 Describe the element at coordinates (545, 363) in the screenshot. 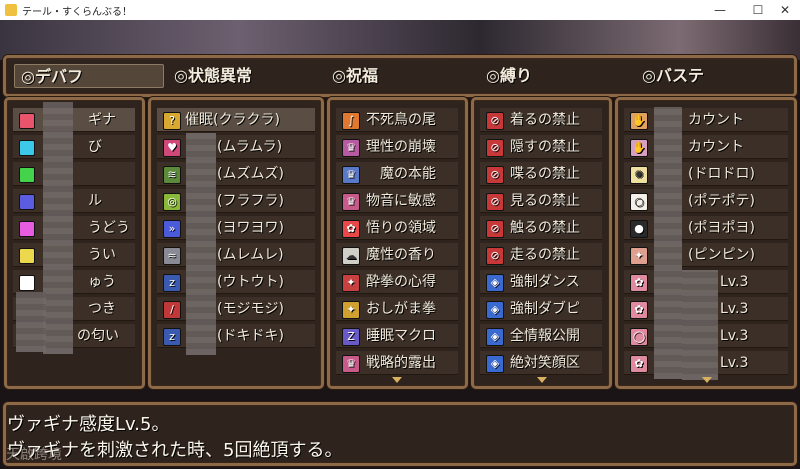

I see `item-label: 絶対笑顔区` at that location.